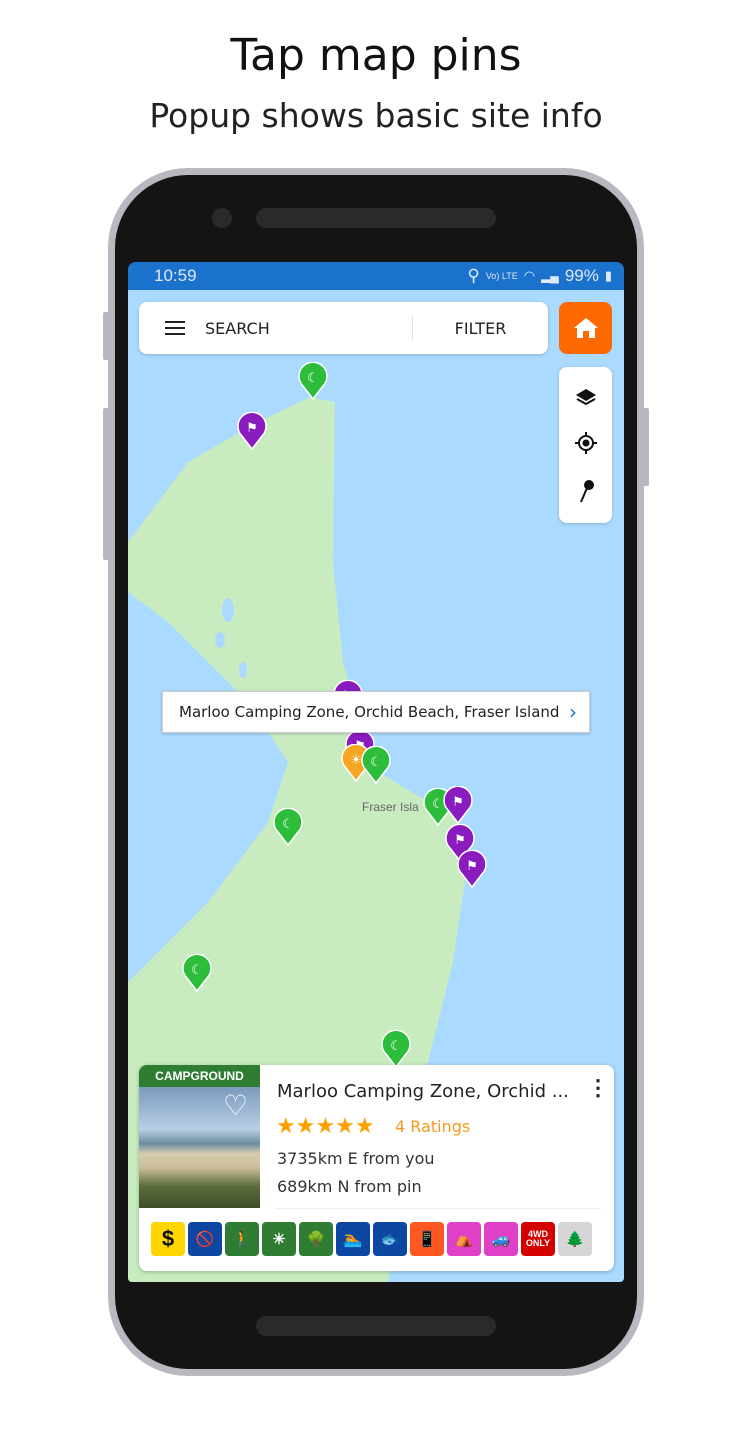 The image size is (752, 1440). What do you see at coordinates (242, 1239) in the screenshot?
I see `walking-trail-icon: 🚶` at bounding box center [242, 1239].